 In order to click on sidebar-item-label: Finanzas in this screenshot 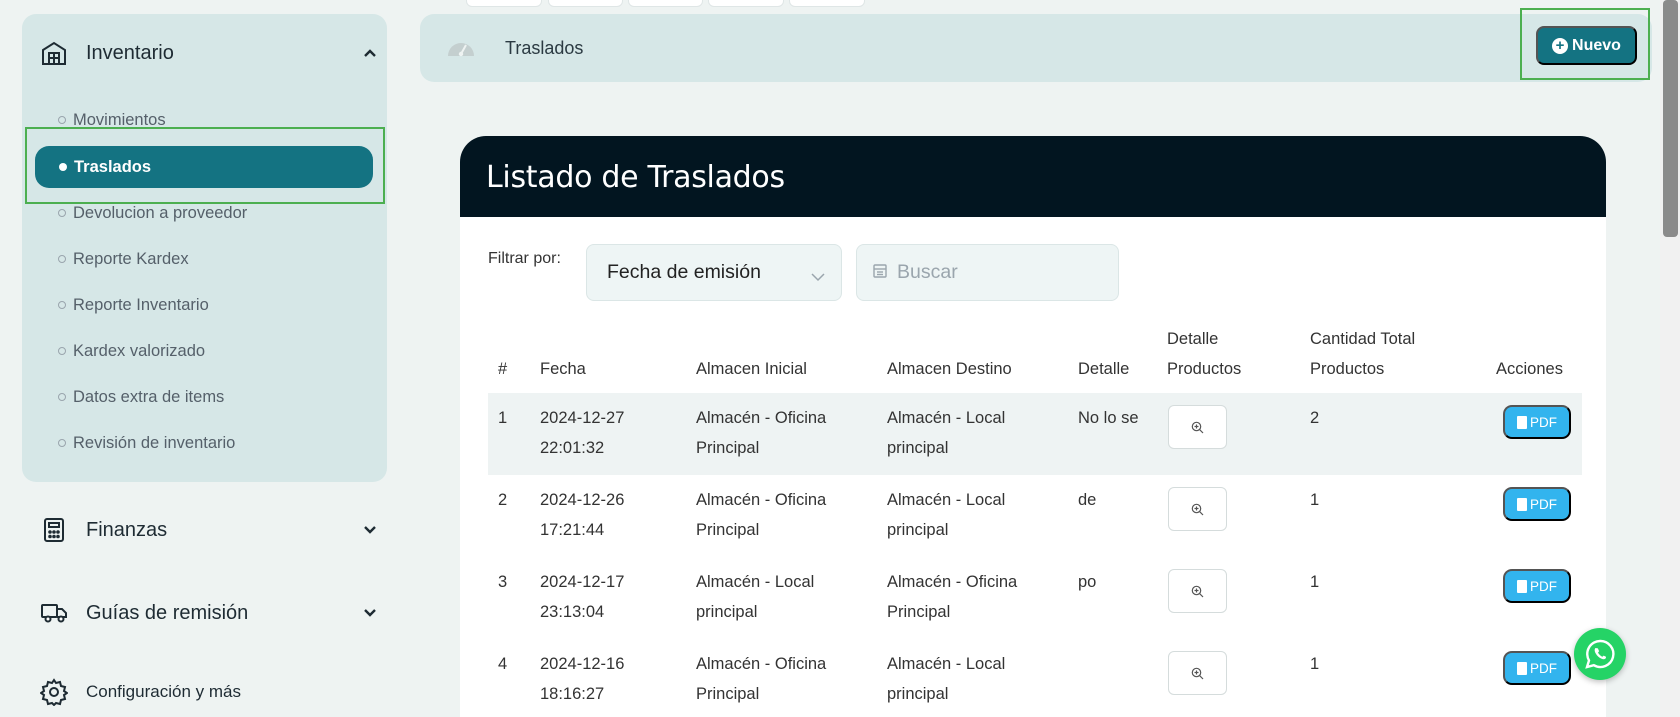, I will do `click(127, 529)`.